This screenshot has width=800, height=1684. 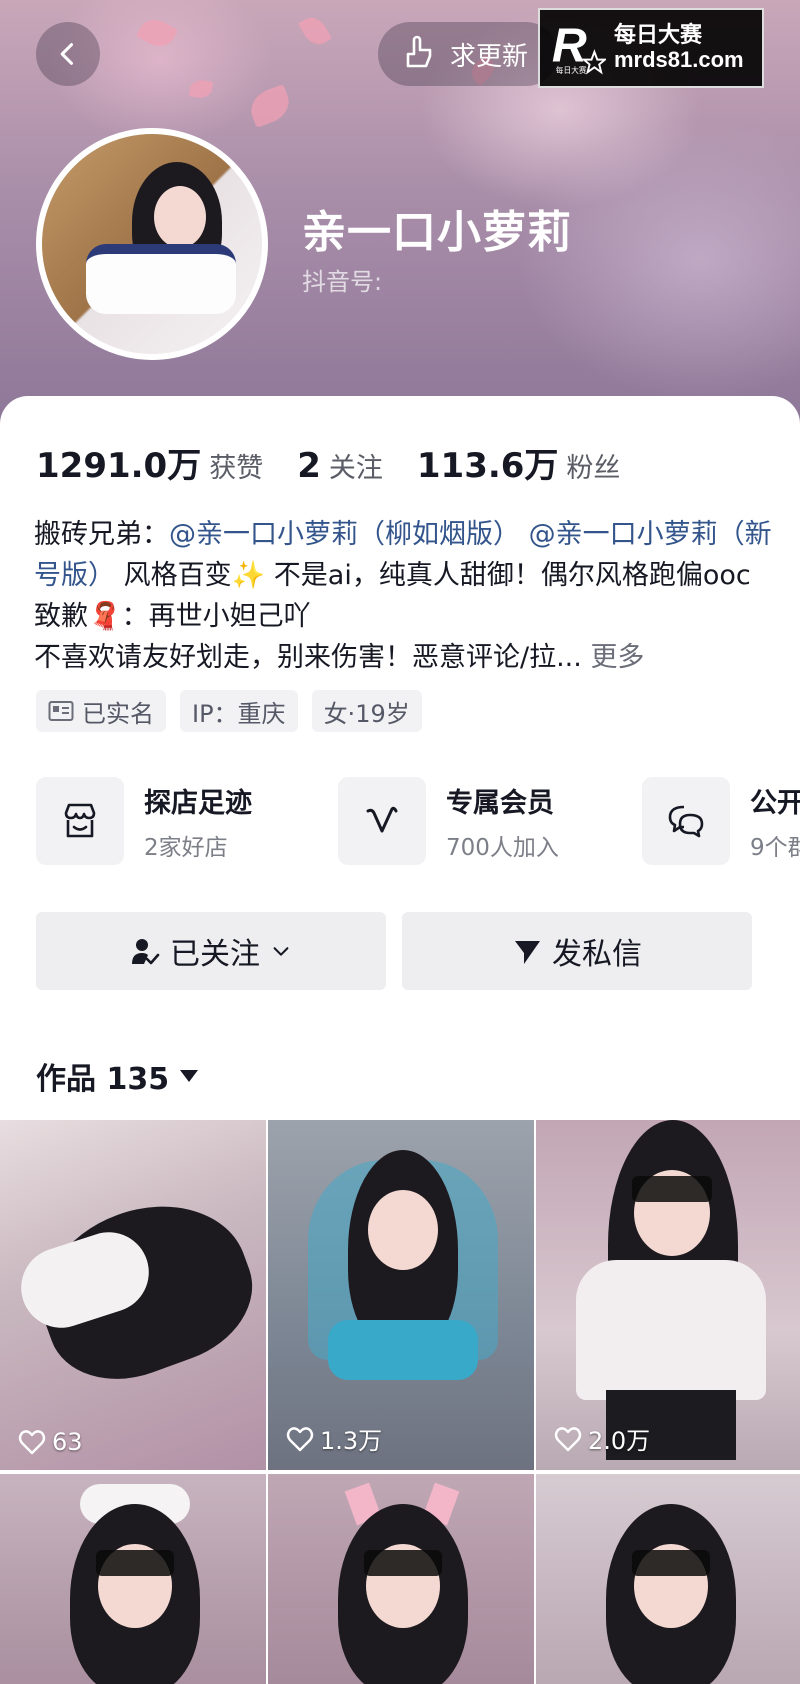 What do you see at coordinates (382, 819) in the screenshot?
I see `vip-v-icon` at bounding box center [382, 819].